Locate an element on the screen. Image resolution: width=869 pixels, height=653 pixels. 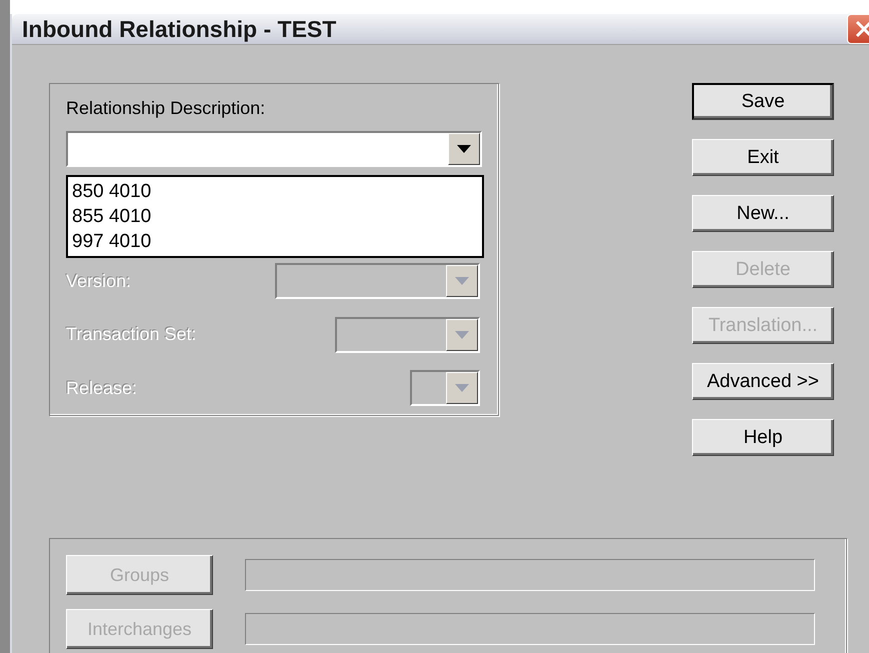
dropdown-option: 850 4010 is located at coordinates (275, 191).